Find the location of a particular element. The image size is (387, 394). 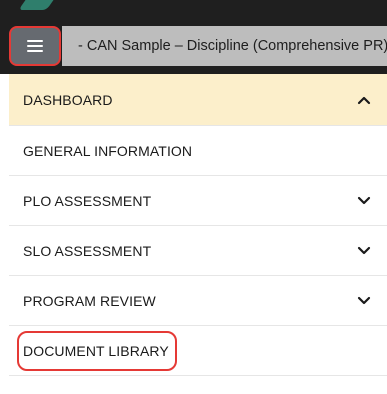

nav-item-document-library: DOCUMENT LIBRARY is located at coordinates (198, 351).